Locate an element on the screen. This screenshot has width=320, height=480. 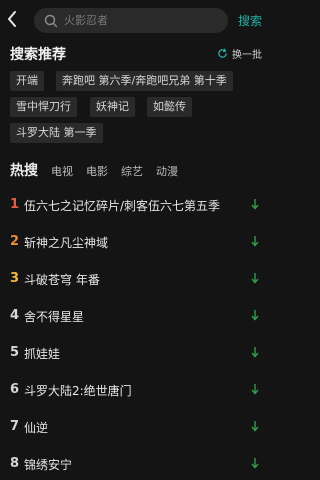
search-icon is located at coordinates (51, 20).